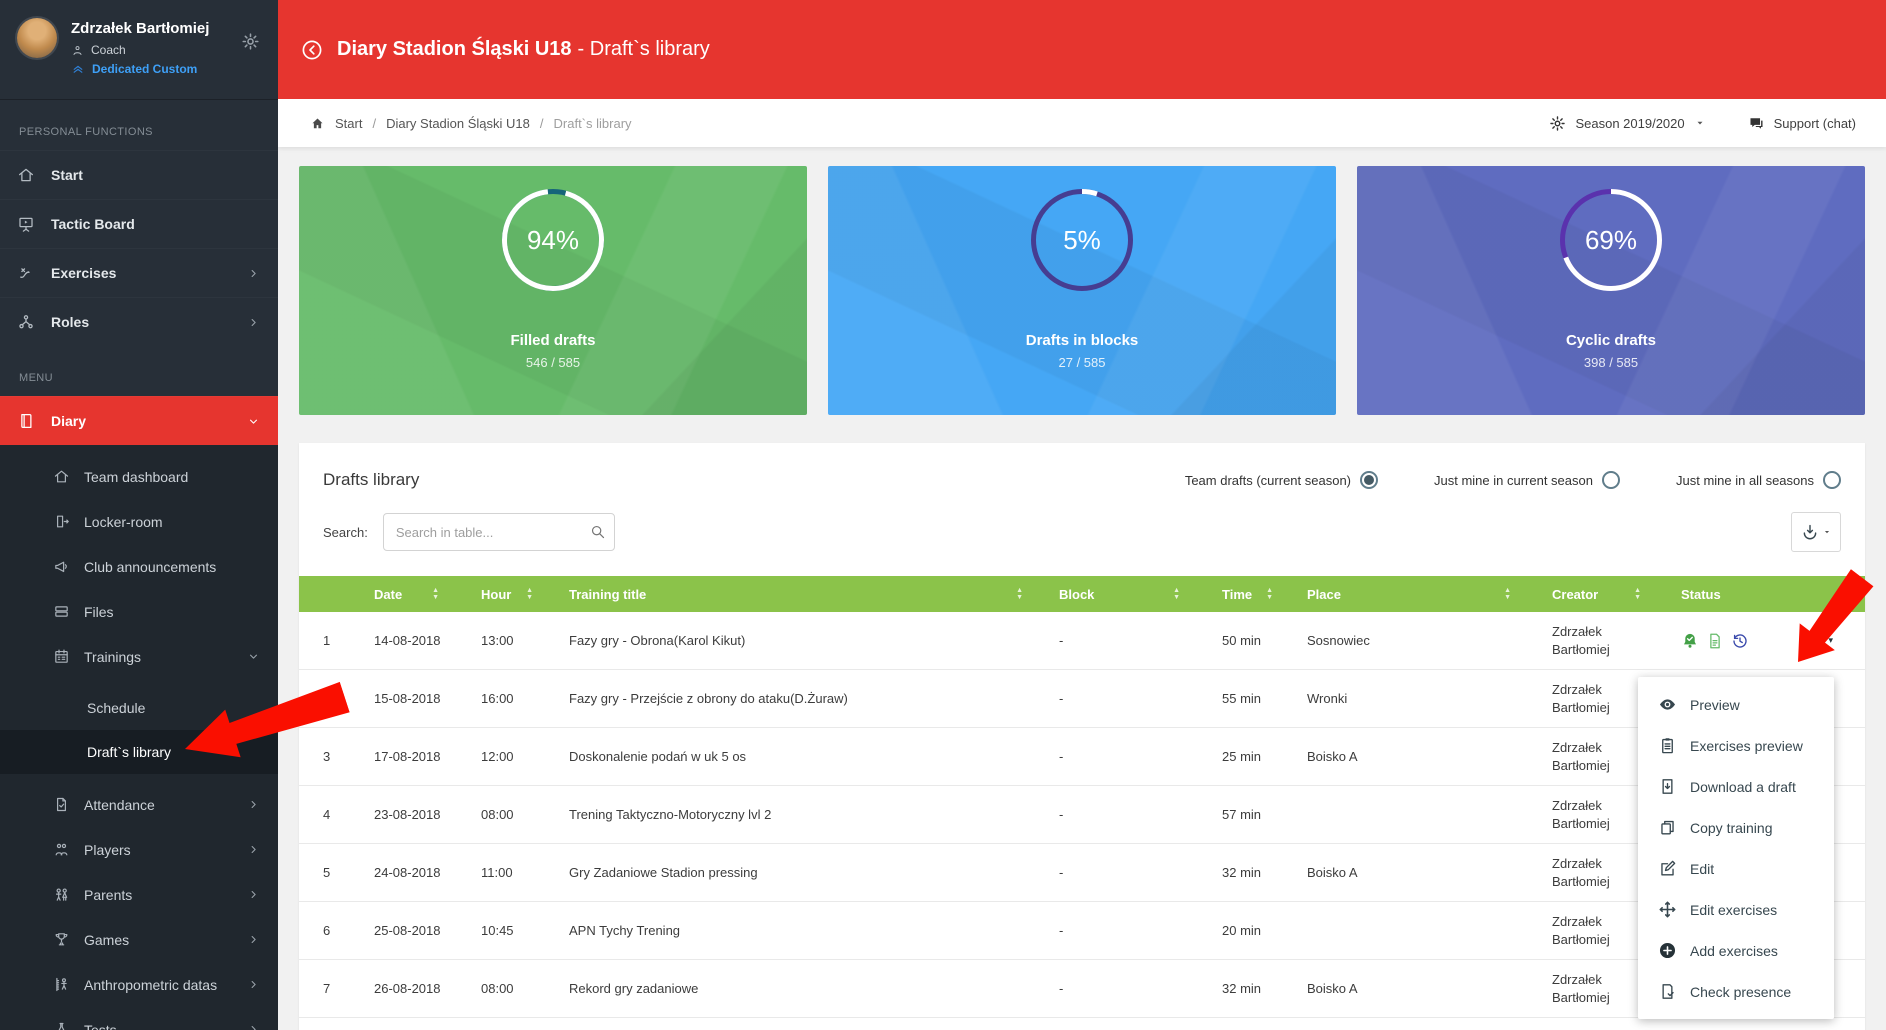  I want to click on menu-item-edit: Edit, so click(1736, 868).